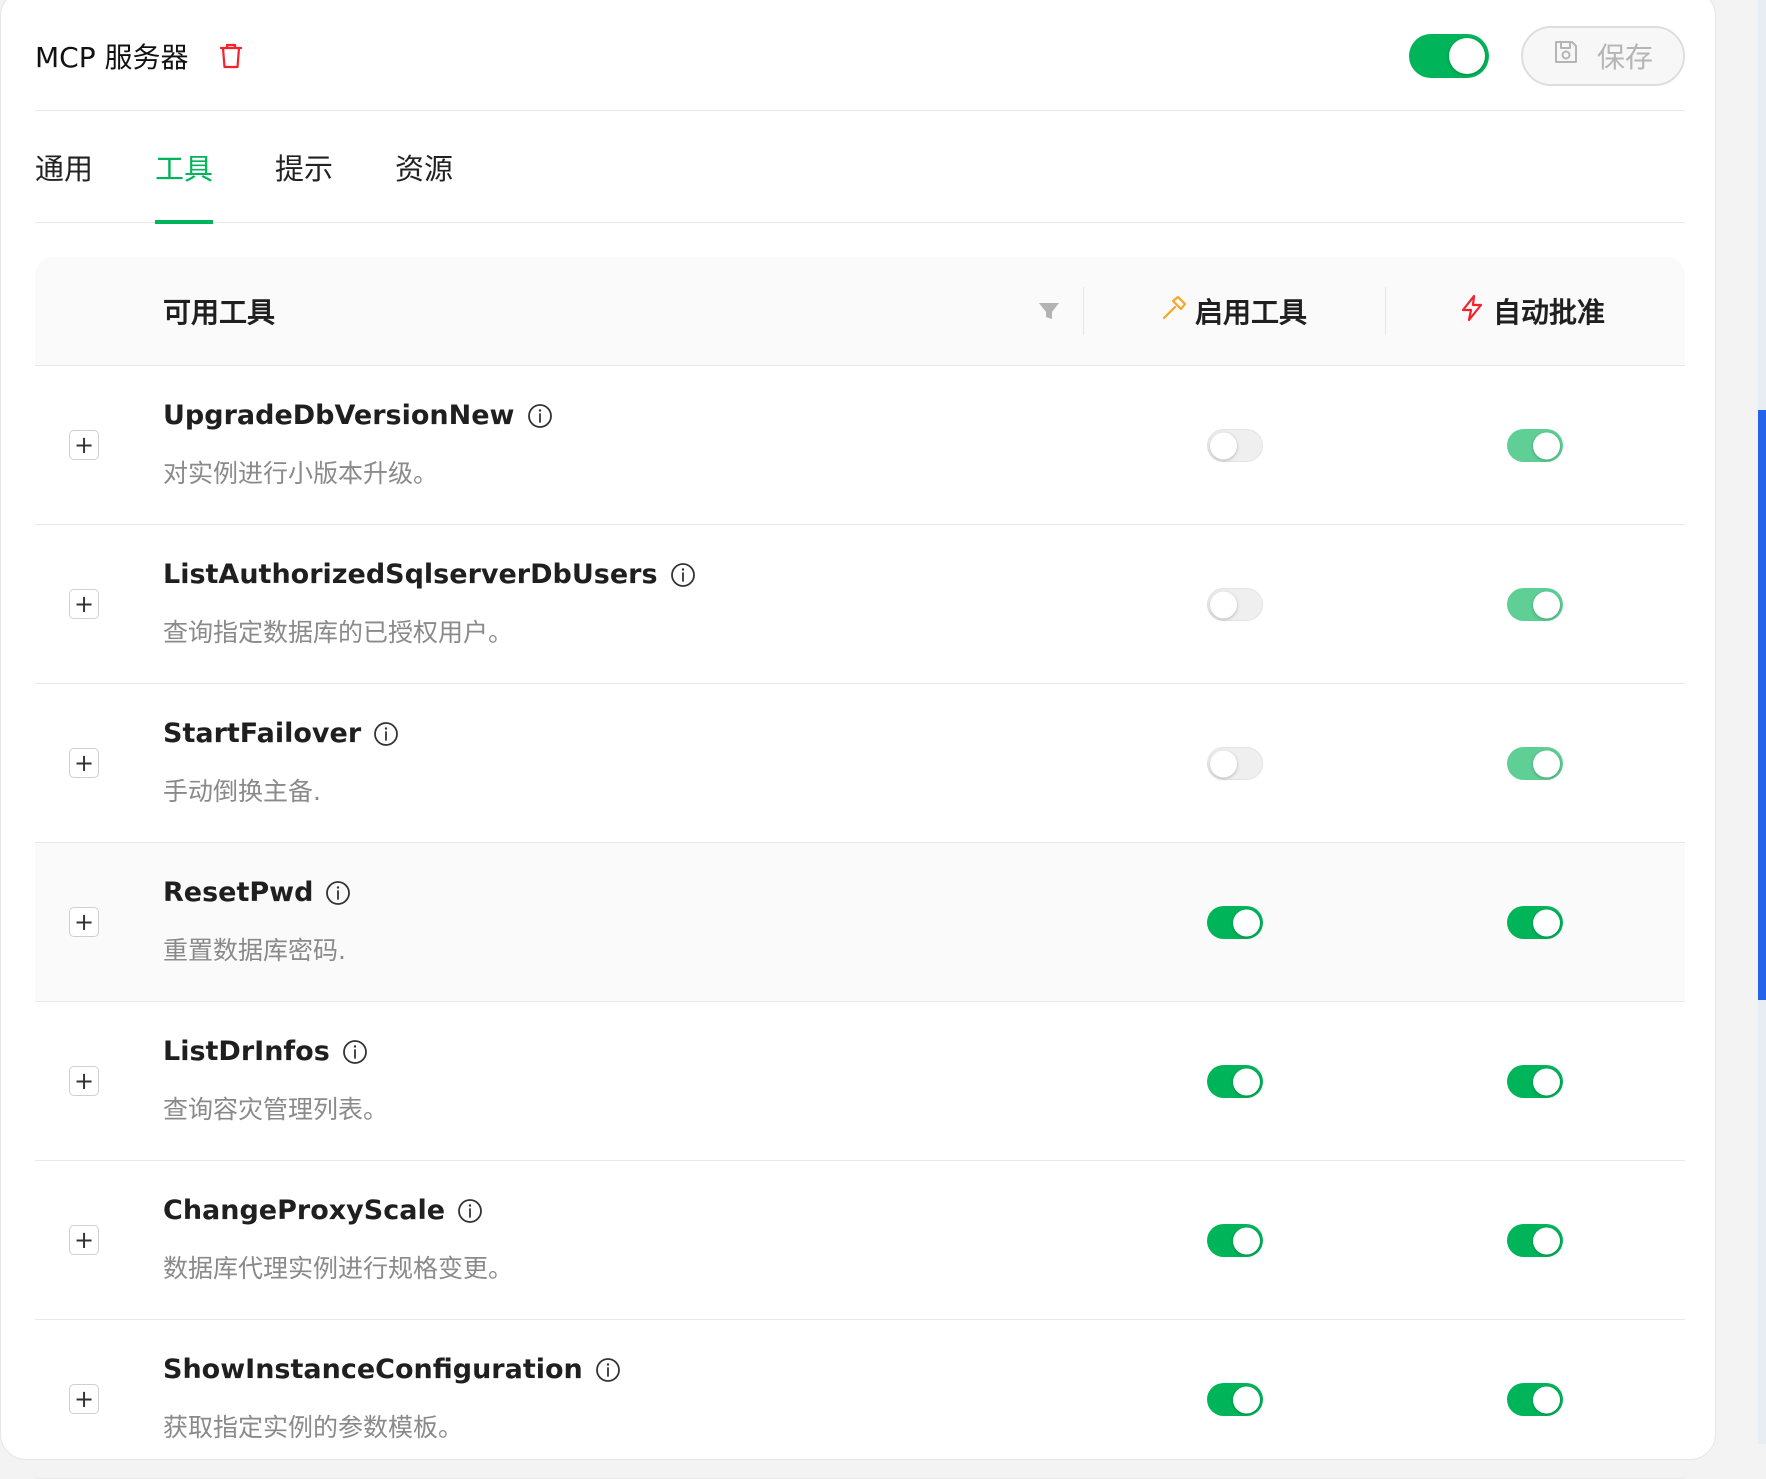 Image resolution: width=1766 pixels, height=1479 pixels. Describe the element at coordinates (64, 167) in the screenshot. I see `tab-general: 通用` at that location.